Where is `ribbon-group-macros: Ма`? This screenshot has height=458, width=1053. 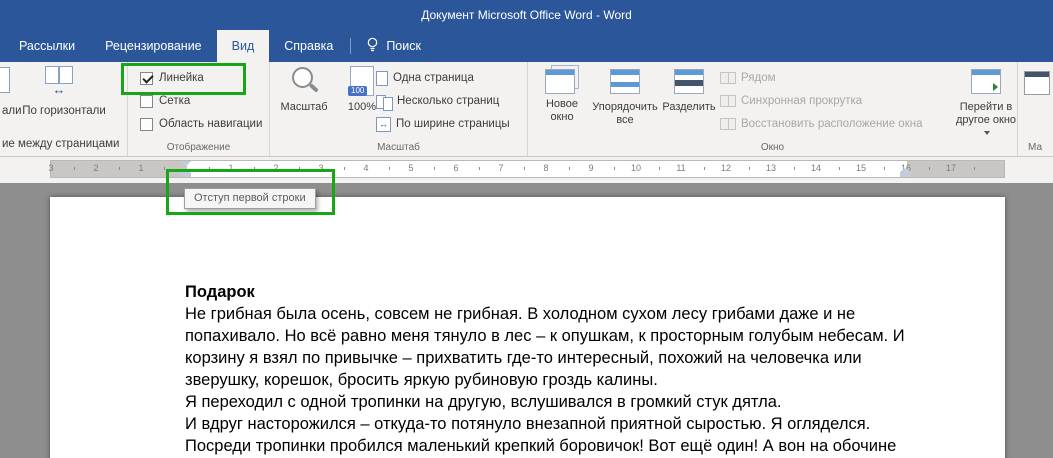 ribbon-group-macros: Ма is located at coordinates (1035, 109).